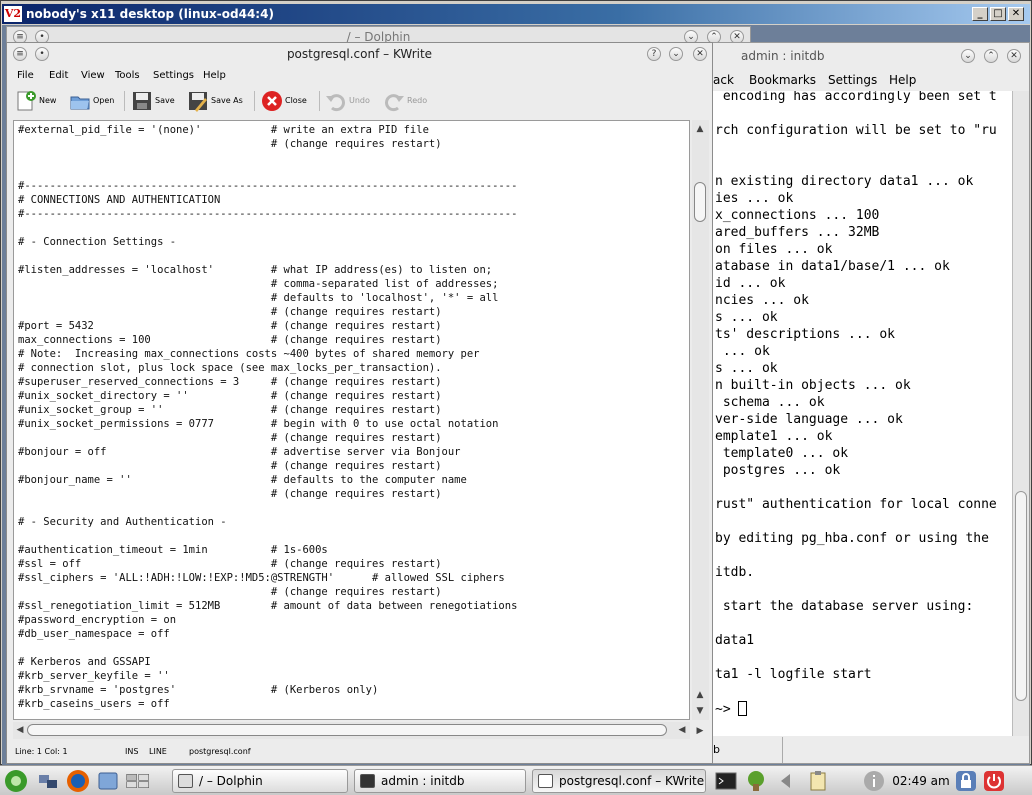 This screenshot has height=795, width=1032. What do you see at coordinates (359, 752) in the screenshot?
I see `status-bar: Line: 1 Col: 1 INS LINE postgresql.conf` at bounding box center [359, 752].